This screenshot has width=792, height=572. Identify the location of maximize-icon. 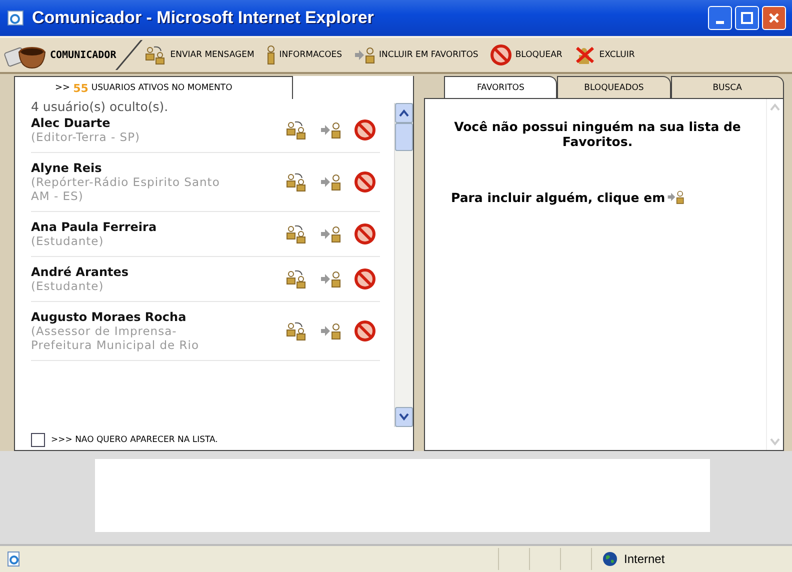
(747, 18).